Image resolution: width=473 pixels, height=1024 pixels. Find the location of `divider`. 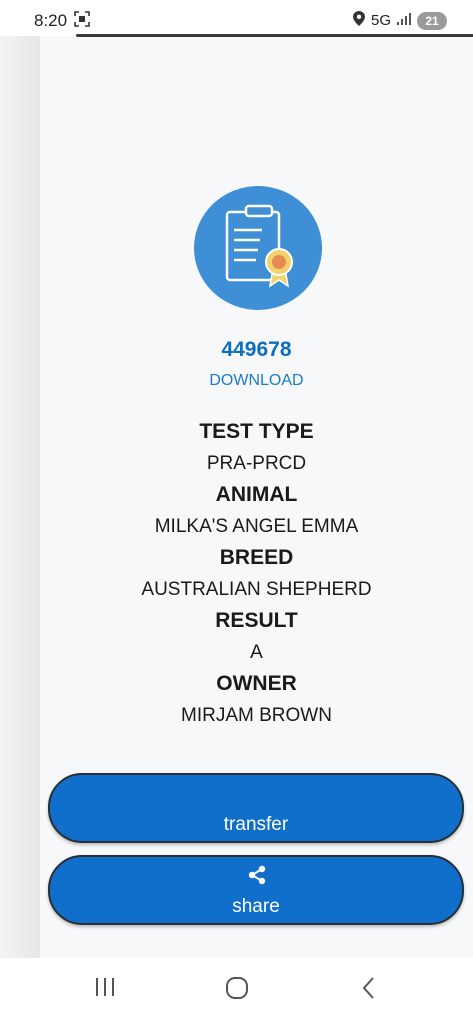

divider is located at coordinates (274, 35).